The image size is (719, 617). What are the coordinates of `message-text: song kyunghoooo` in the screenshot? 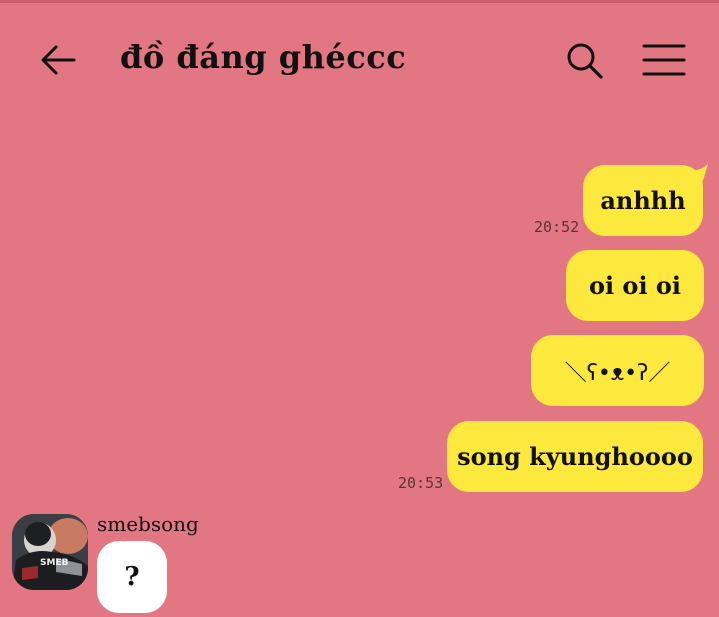 It's located at (575, 456).